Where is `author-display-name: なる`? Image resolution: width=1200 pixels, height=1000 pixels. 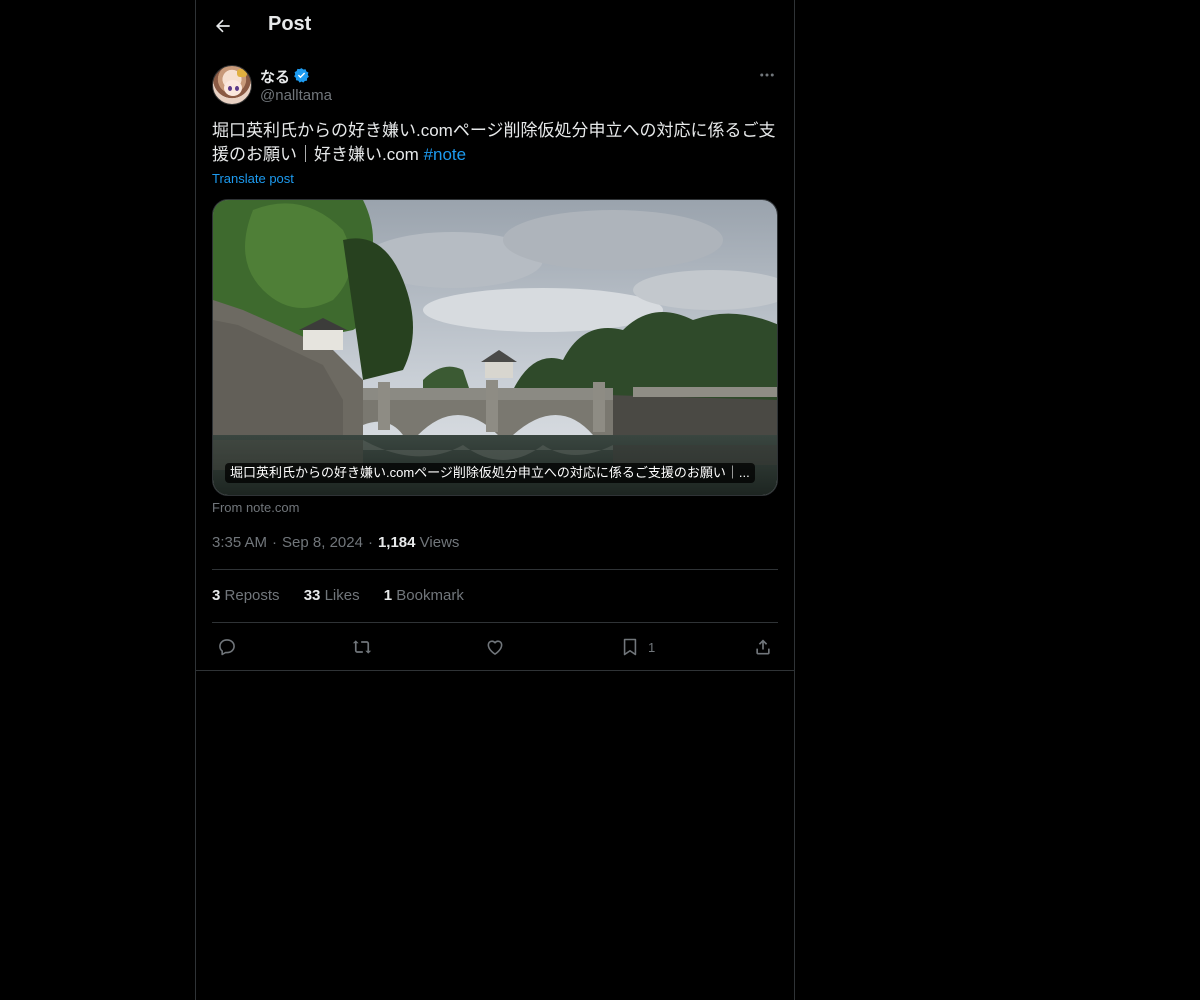 author-display-name: なる is located at coordinates (275, 76).